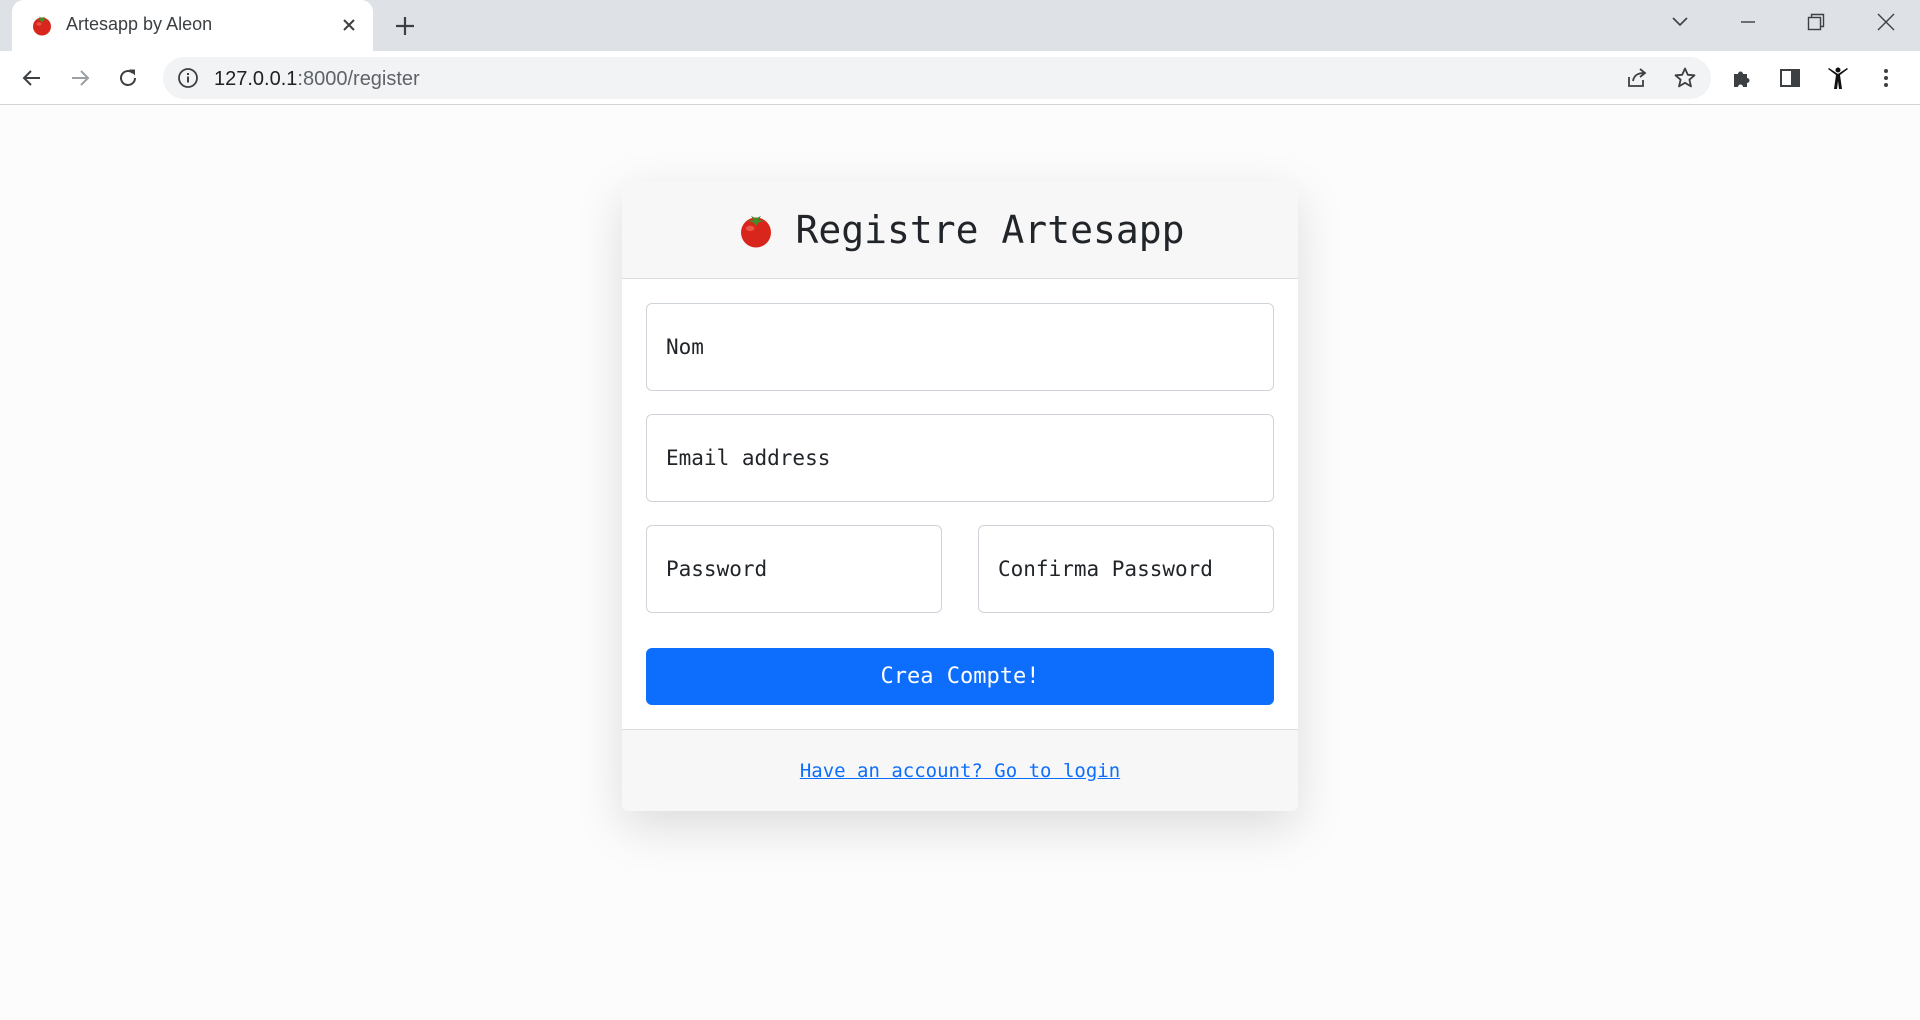 Image resolution: width=1920 pixels, height=1020 pixels. Describe the element at coordinates (960, 458) in the screenshot. I see `email-field: Email address` at that location.